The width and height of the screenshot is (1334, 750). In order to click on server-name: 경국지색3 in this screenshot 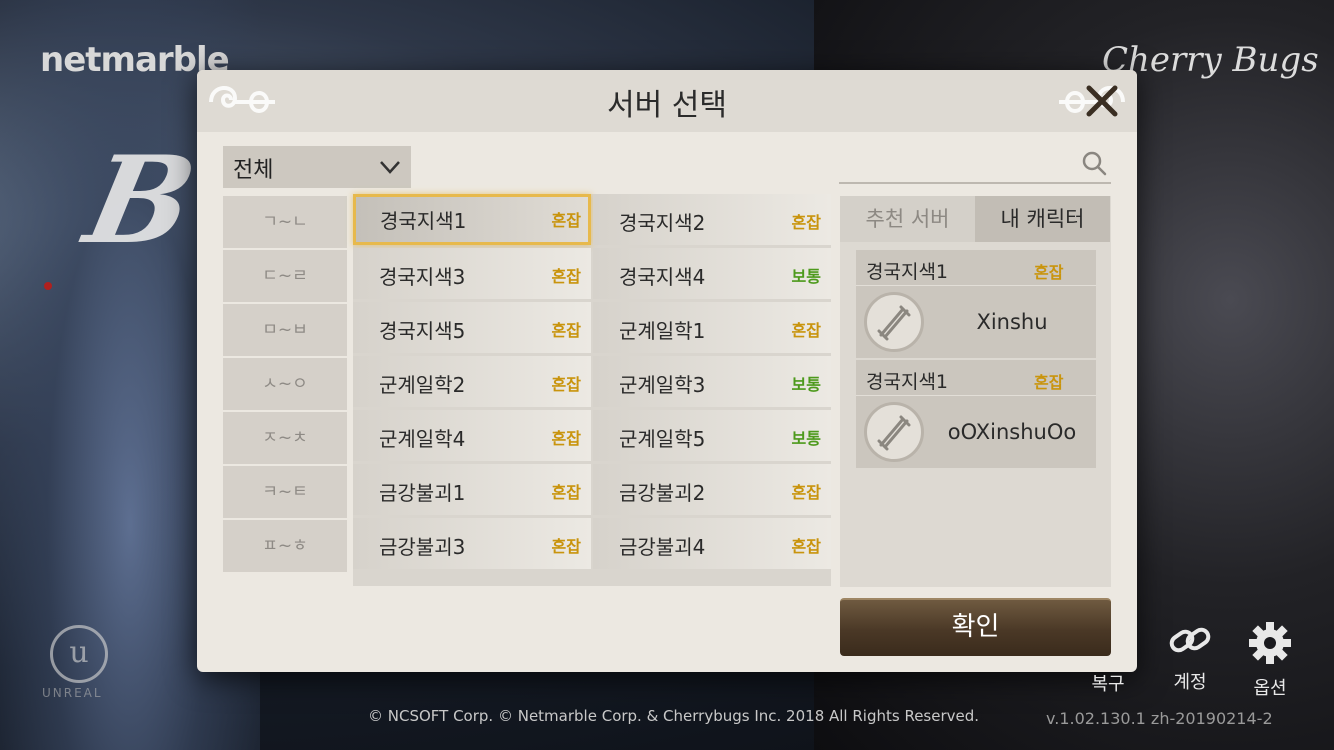, I will do `click(422, 277)`.